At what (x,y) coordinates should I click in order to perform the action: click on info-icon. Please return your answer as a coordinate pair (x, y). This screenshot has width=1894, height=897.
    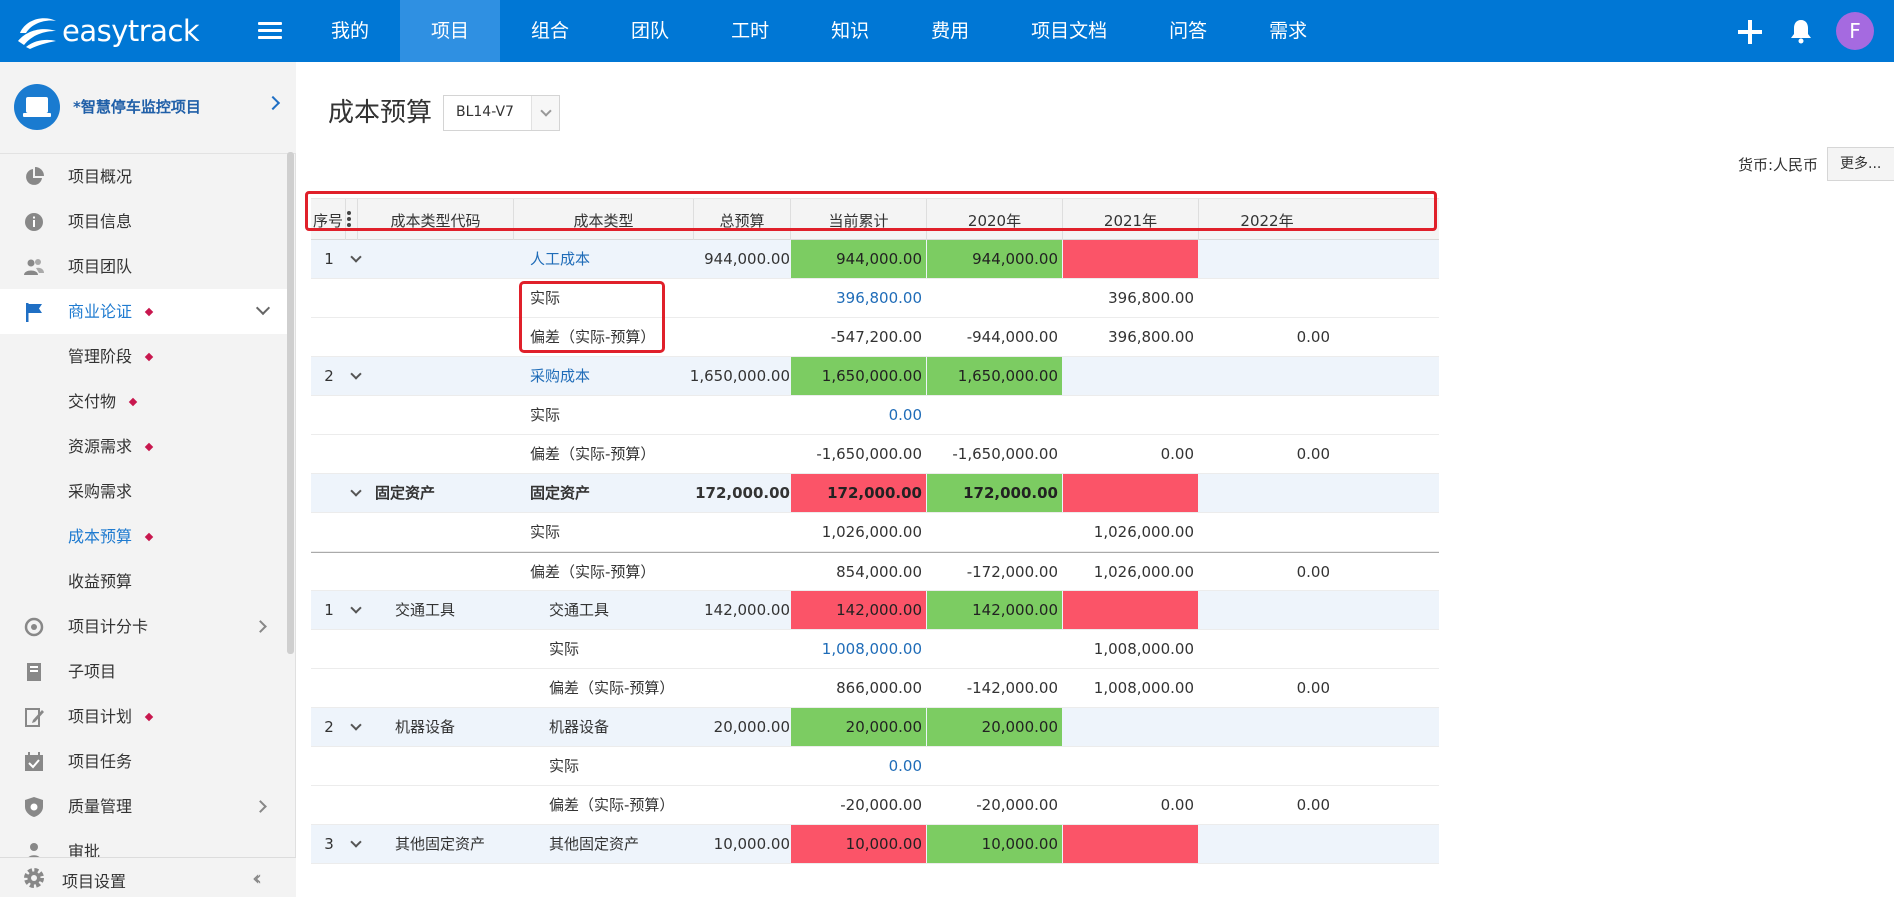
    Looking at the image, I should click on (34, 222).